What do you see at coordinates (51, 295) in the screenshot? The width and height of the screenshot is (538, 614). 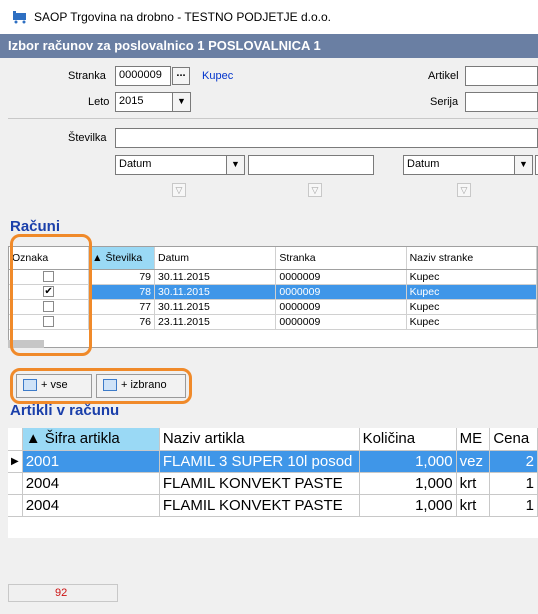 I see `oznaka-highlight` at bounding box center [51, 295].